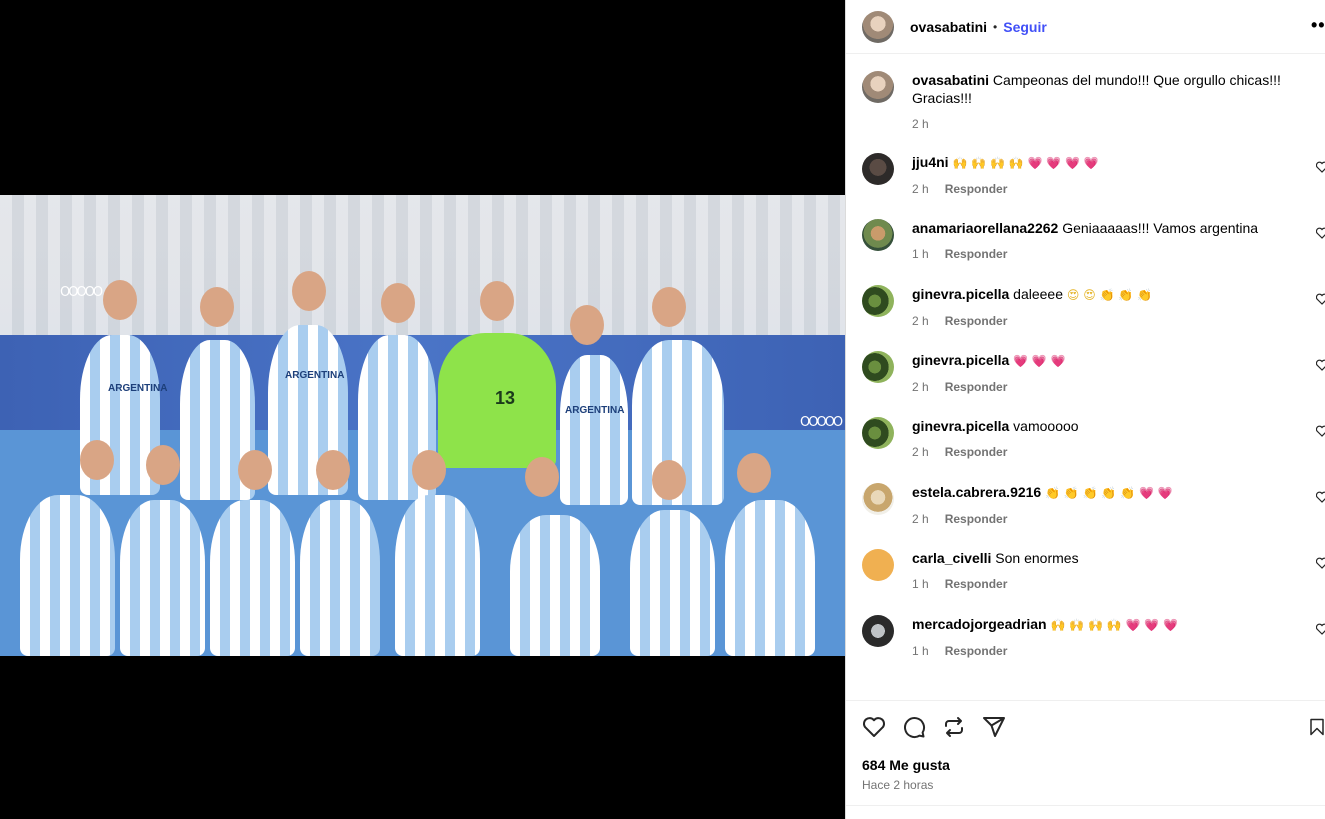 The width and height of the screenshot is (1325, 819). What do you see at coordinates (1046, 426) in the screenshot?
I see `comment-text: vamooooo` at bounding box center [1046, 426].